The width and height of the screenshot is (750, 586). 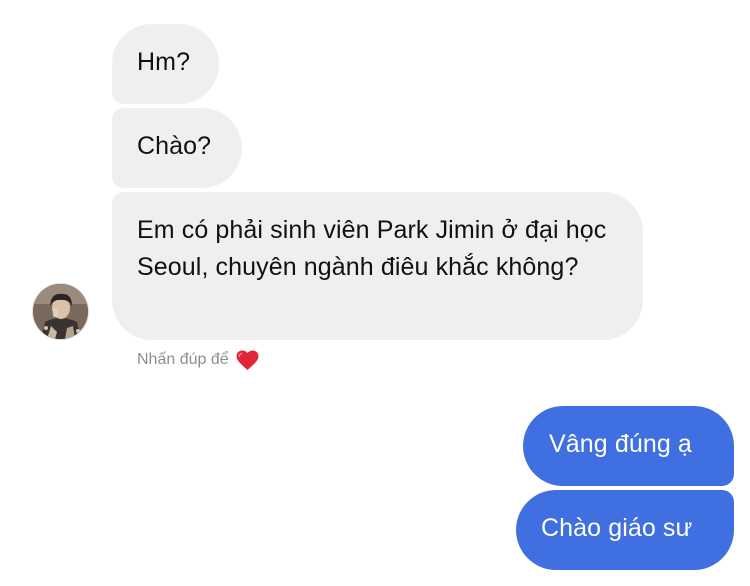 I want to click on double-tap-hint: Nhấn đúp để, so click(x=198, y=360).